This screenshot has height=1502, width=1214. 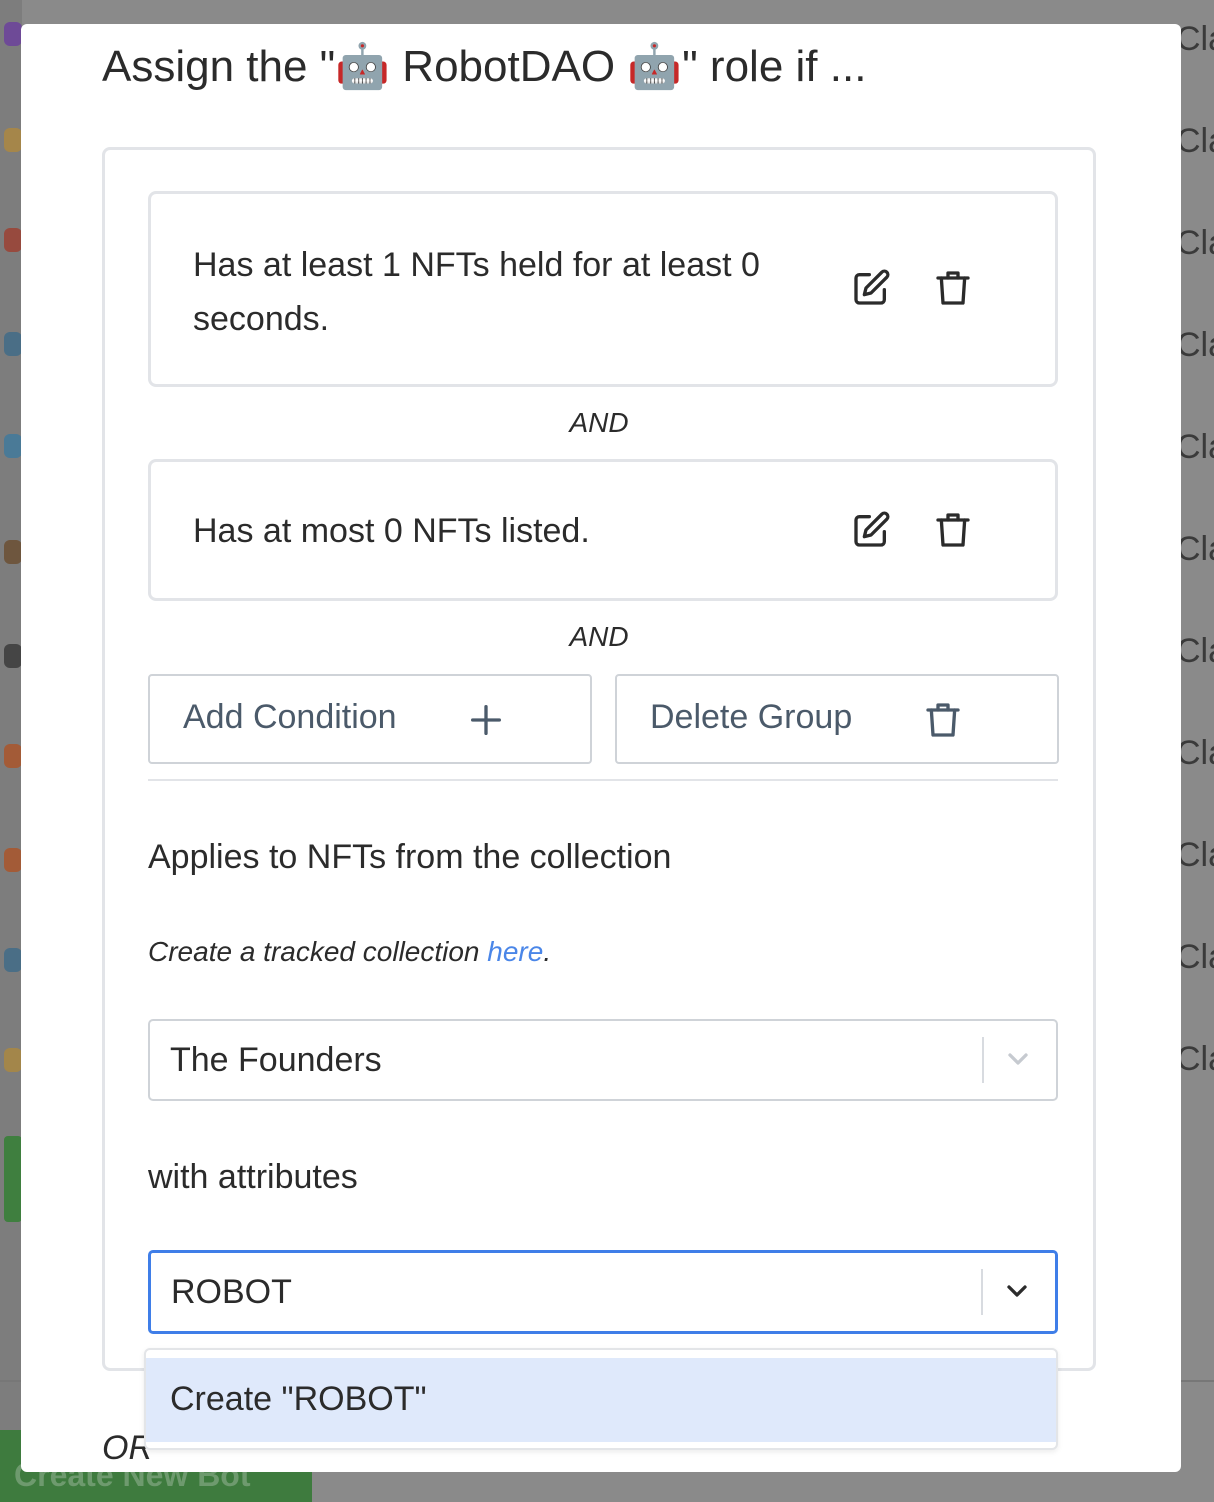 I want to click on hint-text: Create a tracked collection, so click(x=318, y=951).